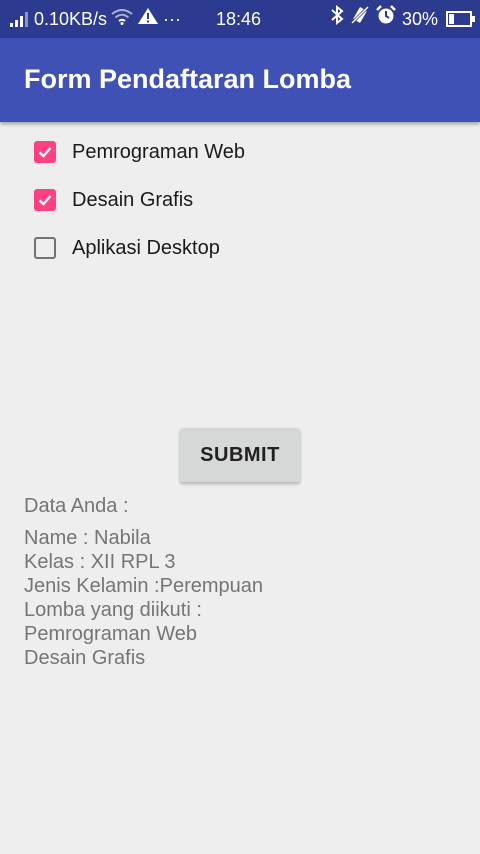 The image size is (480, 854). Describe the element at coordinates (71, 19) in the screenshot. I see `network-speed: 0.10KB/s` at that location.